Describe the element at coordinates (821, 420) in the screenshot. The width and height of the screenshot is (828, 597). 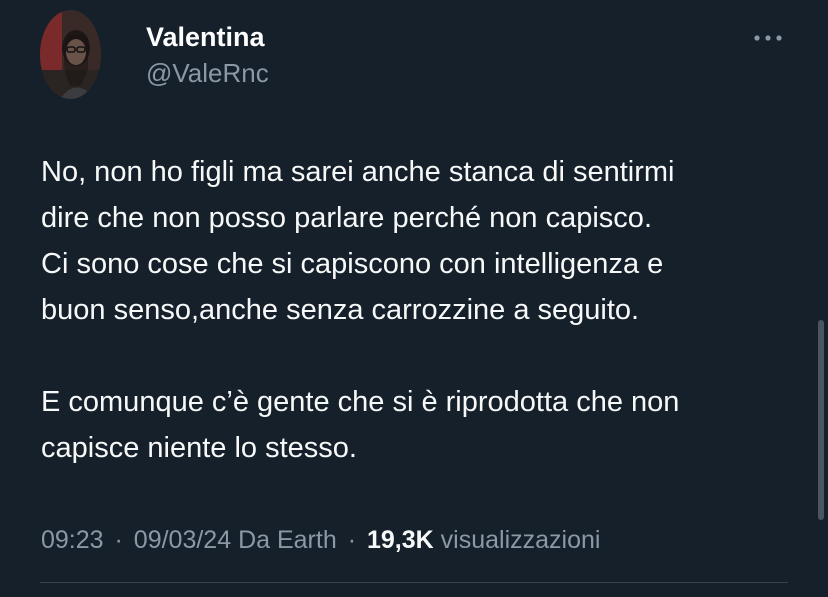
I see `scrollbar` at that location.